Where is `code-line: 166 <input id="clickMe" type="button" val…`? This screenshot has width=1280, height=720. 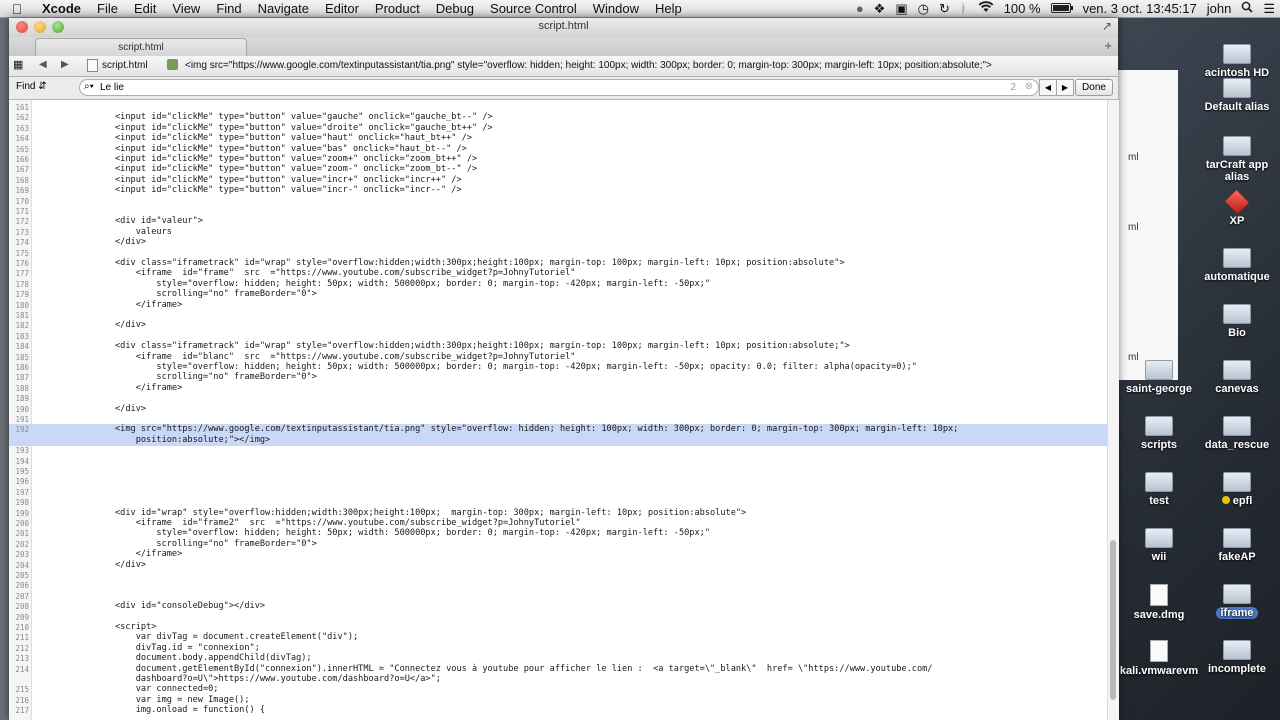
code-line: 166 <input id="clickMe" type="button" val… is located at coordinates (558, 159).